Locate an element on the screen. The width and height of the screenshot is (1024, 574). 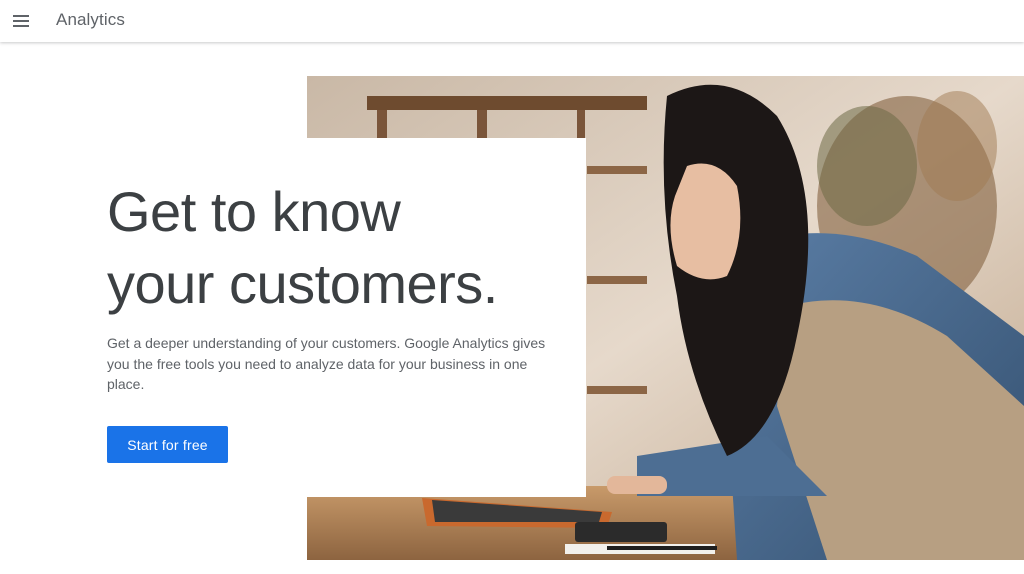
headline-line-2: your customers. is located at coordinates (302, 283).